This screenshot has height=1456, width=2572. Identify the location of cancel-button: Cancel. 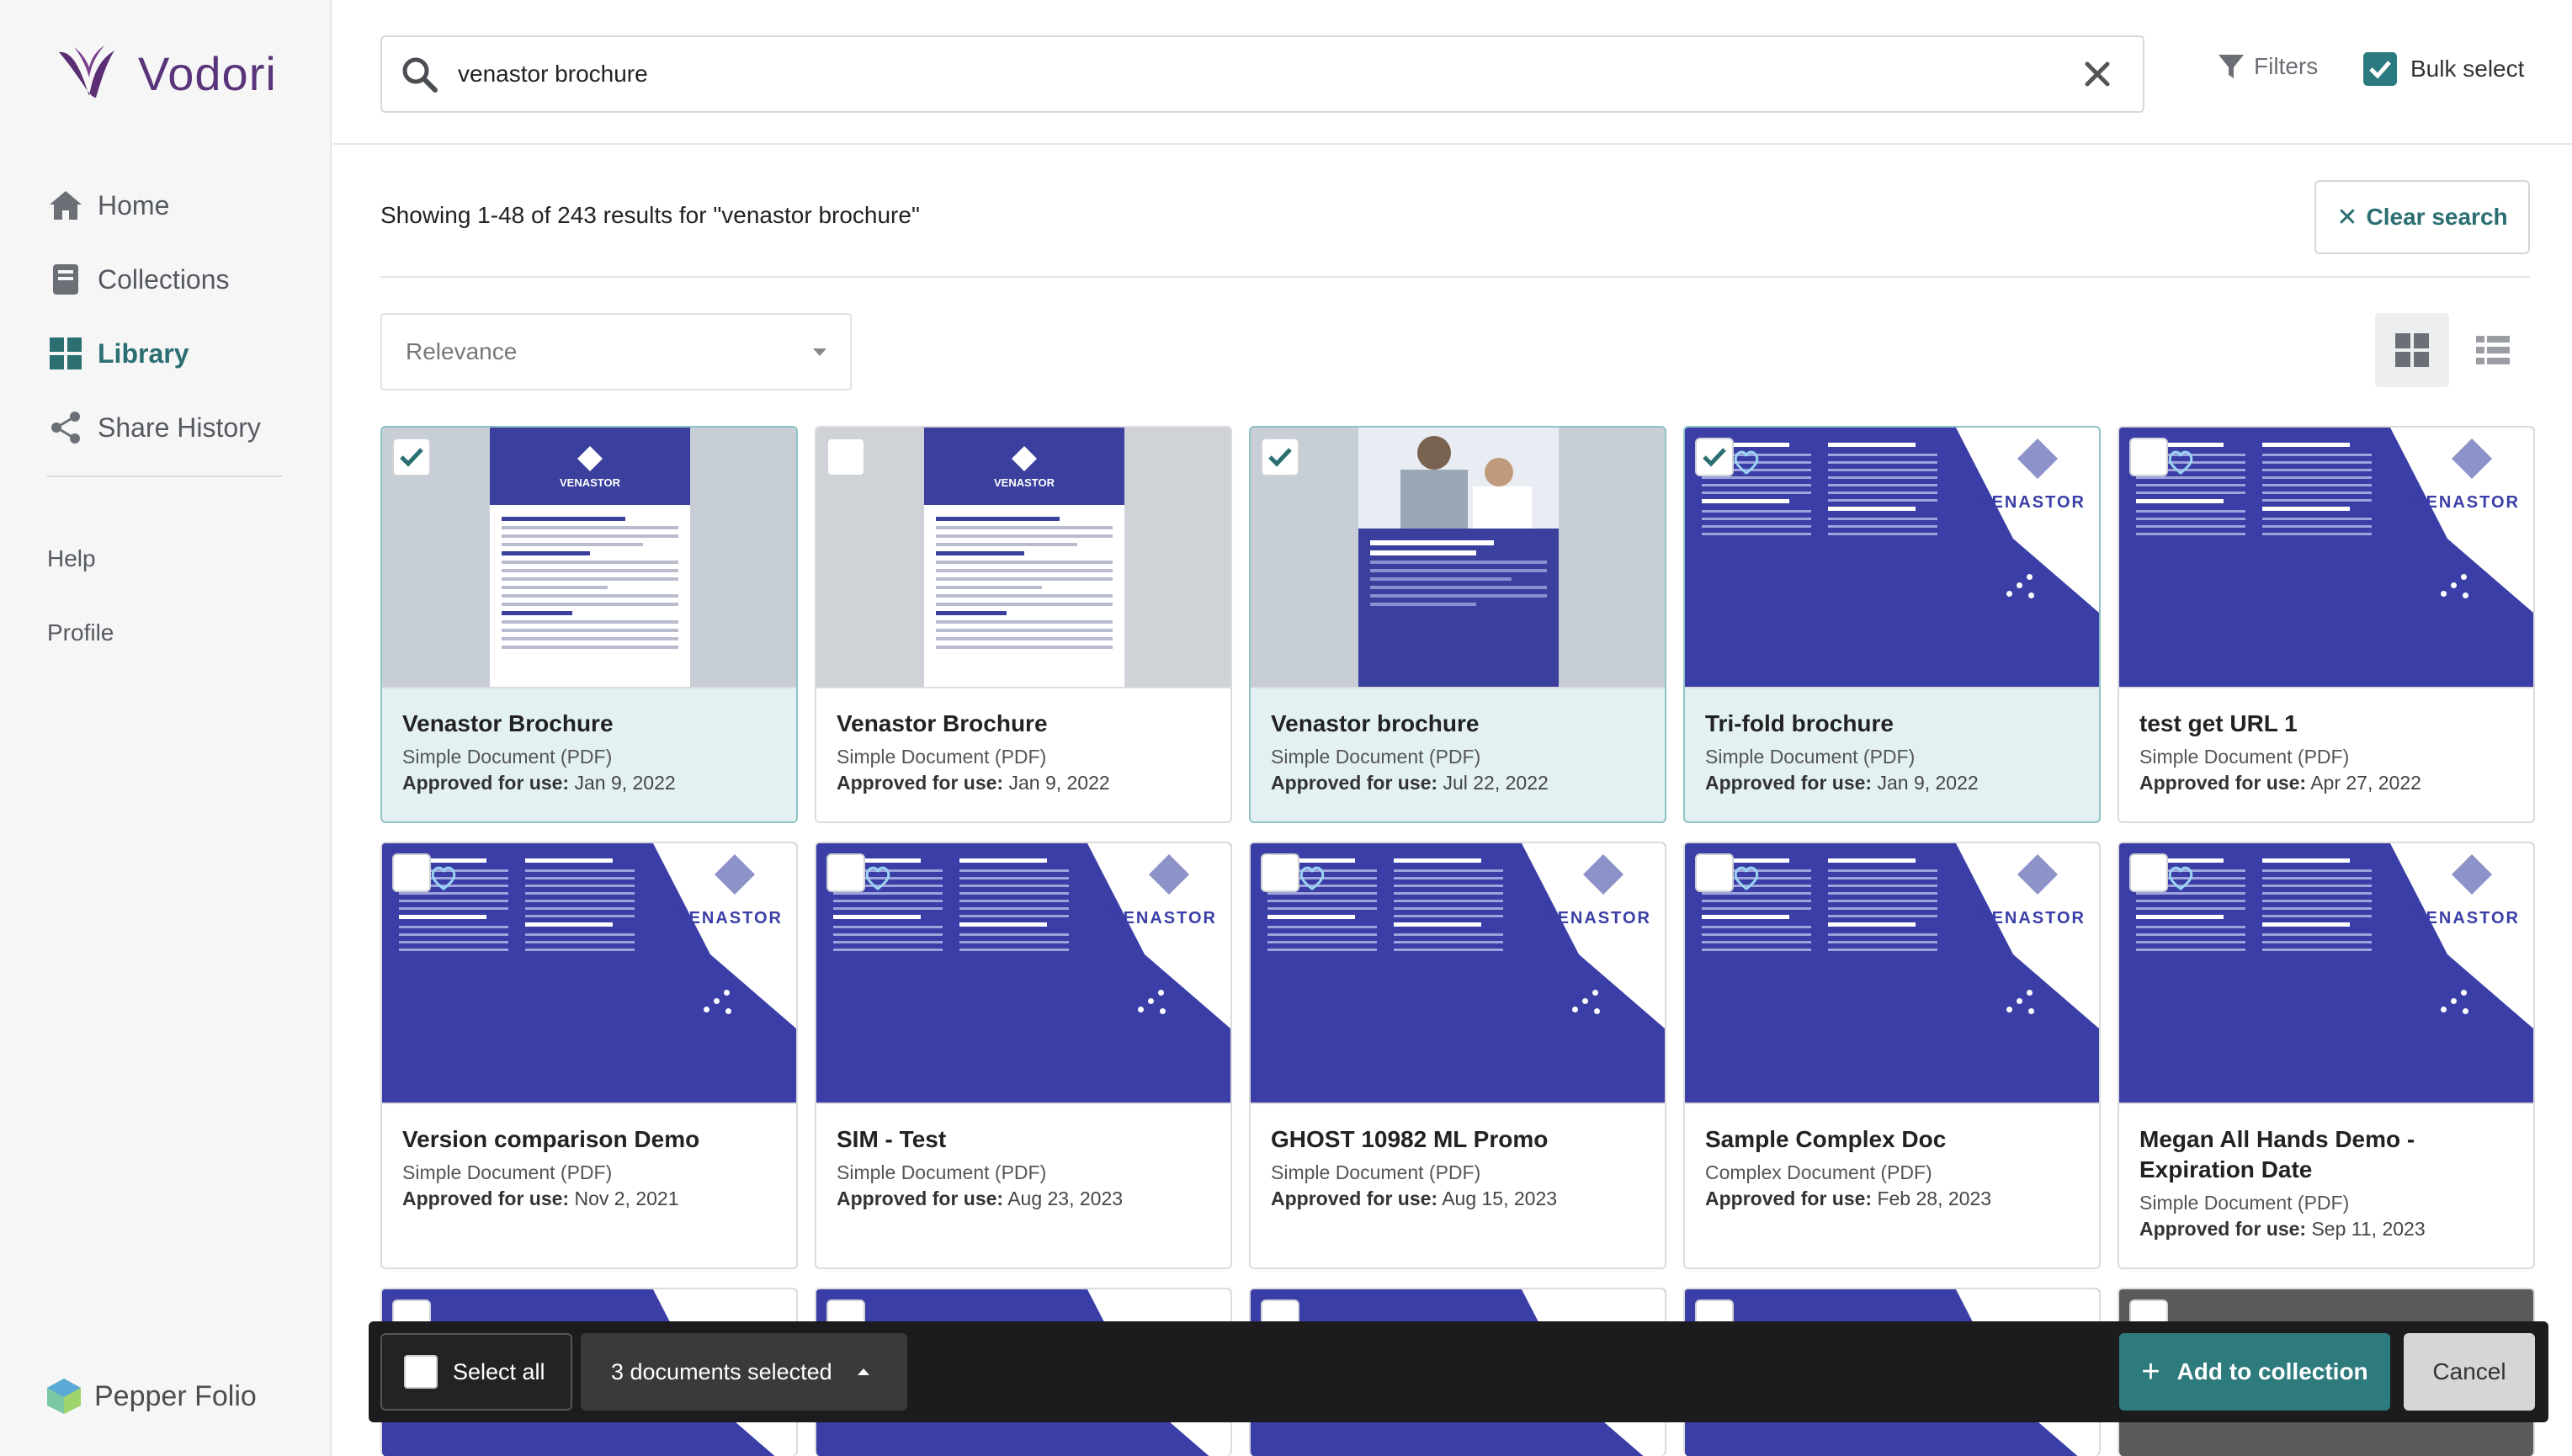
(2469, 1372).